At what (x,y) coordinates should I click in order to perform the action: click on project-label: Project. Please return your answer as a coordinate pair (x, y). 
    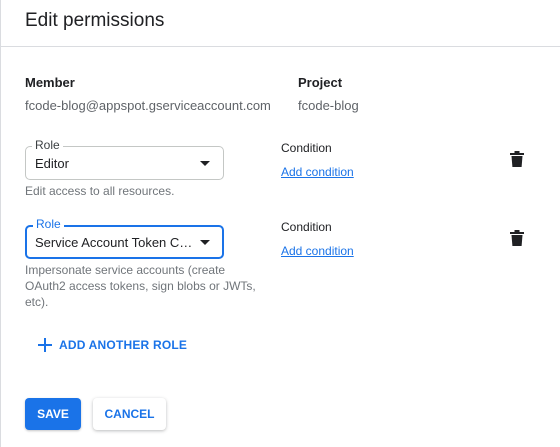
    Looking at the image, I should click on (320, 82).